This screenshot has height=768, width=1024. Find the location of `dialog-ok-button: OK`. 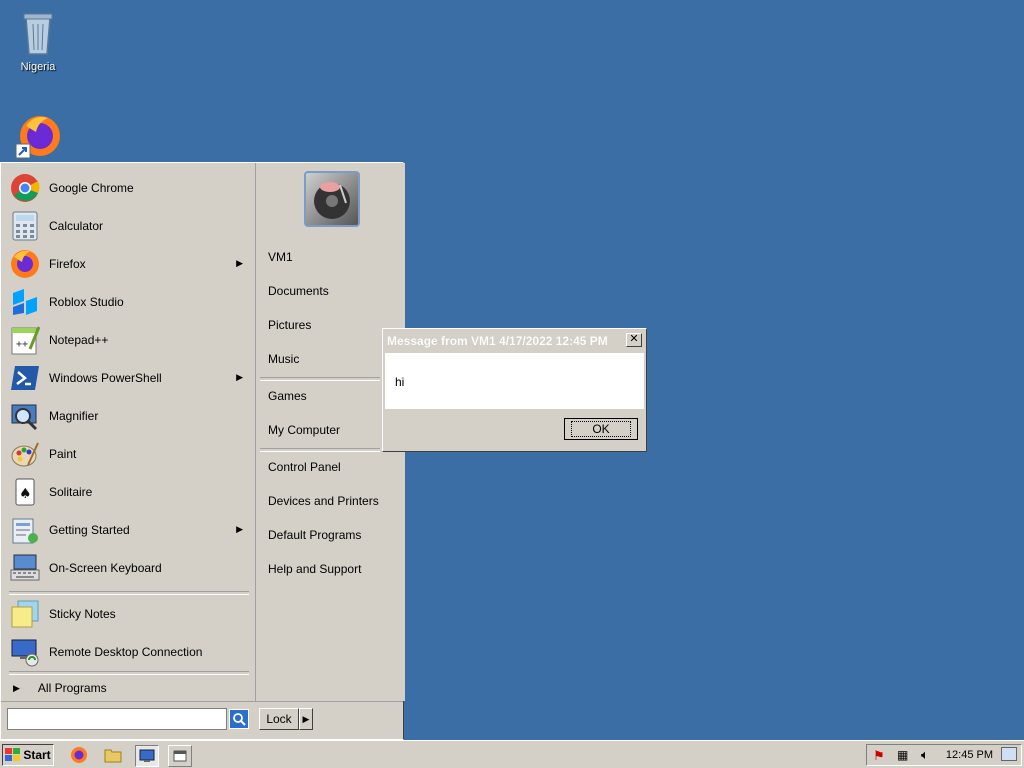

dialog-ok-button: OK is located at coordinates (601, 429).